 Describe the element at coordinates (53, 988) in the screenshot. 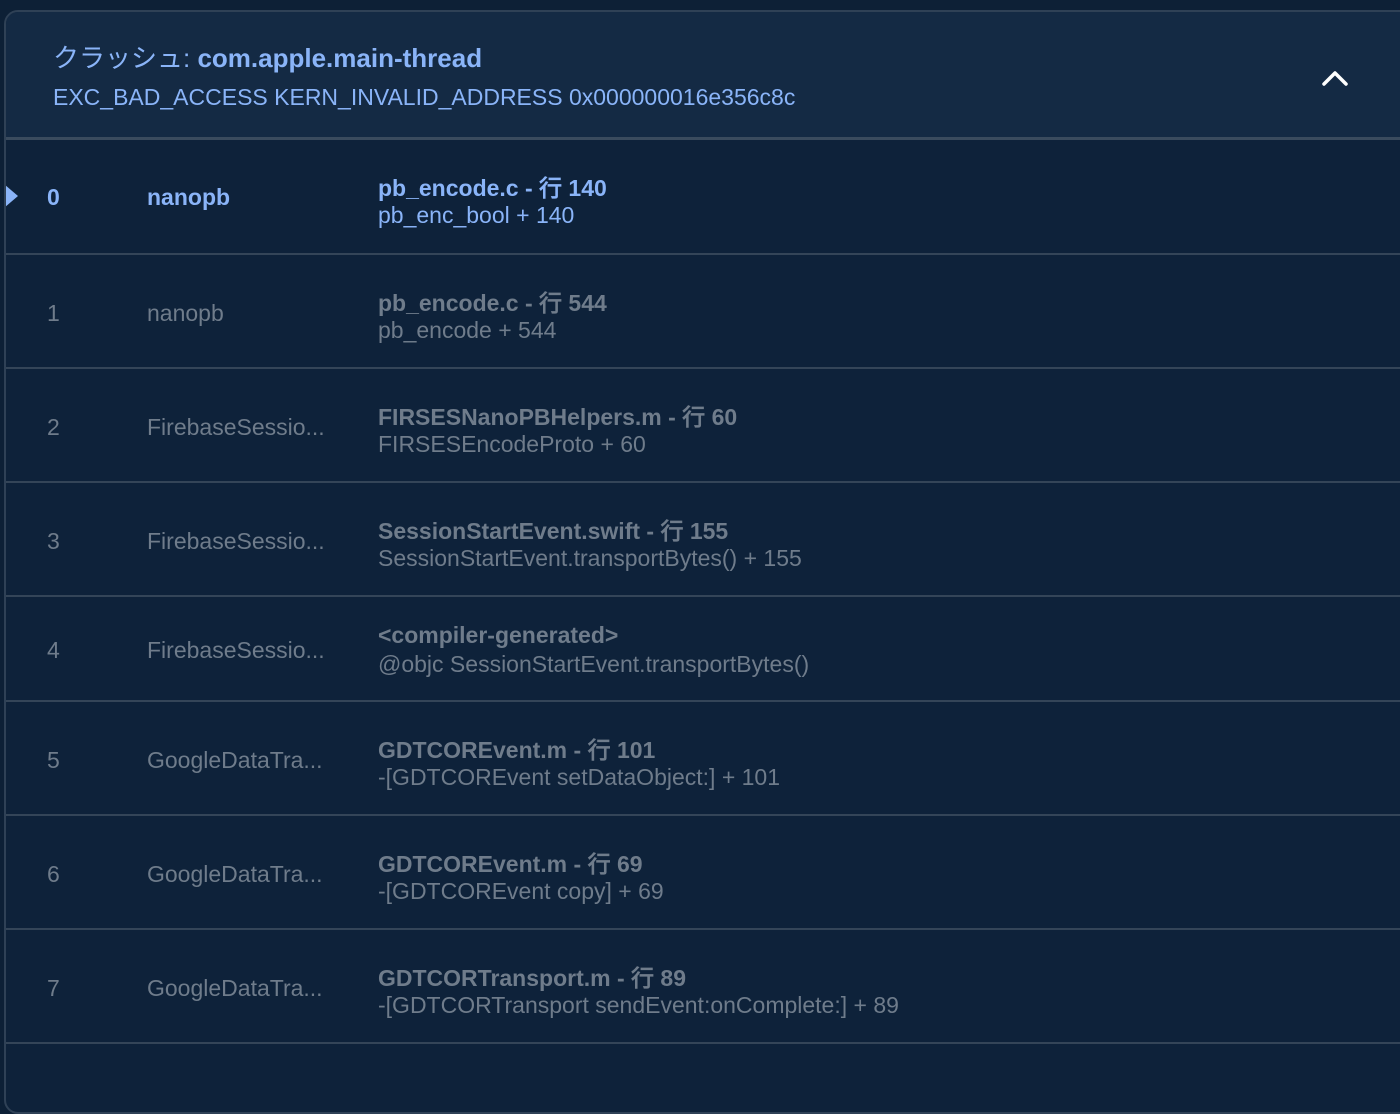

I see `frame-index: 7` at that location.